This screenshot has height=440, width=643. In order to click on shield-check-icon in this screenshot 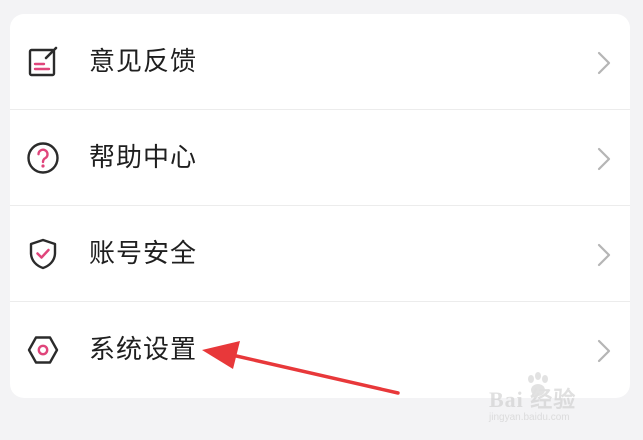, I will do `click(43, 254)`.